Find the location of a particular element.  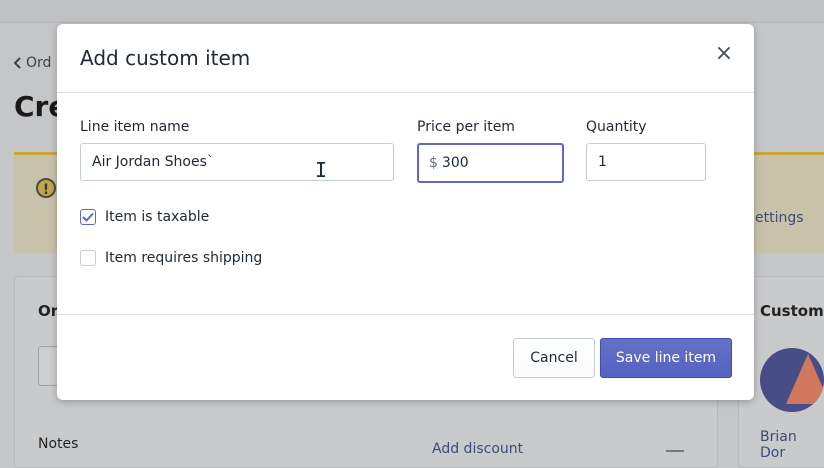

quantity-value: 1 is located at coordinates (602, 162).